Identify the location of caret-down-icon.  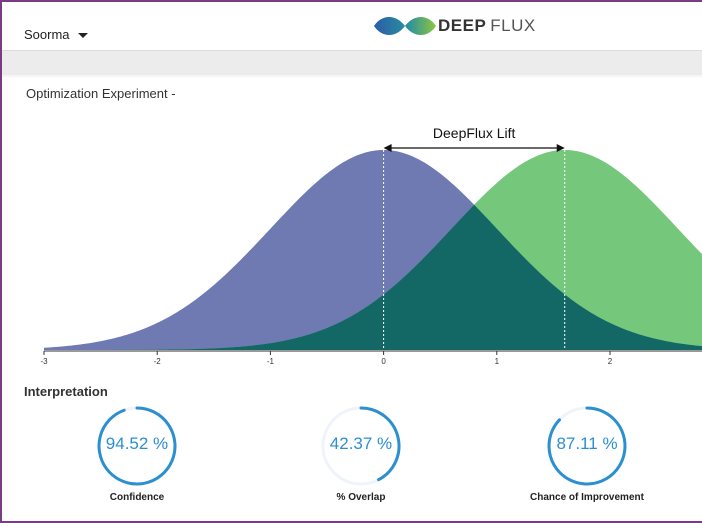
(82, 35).